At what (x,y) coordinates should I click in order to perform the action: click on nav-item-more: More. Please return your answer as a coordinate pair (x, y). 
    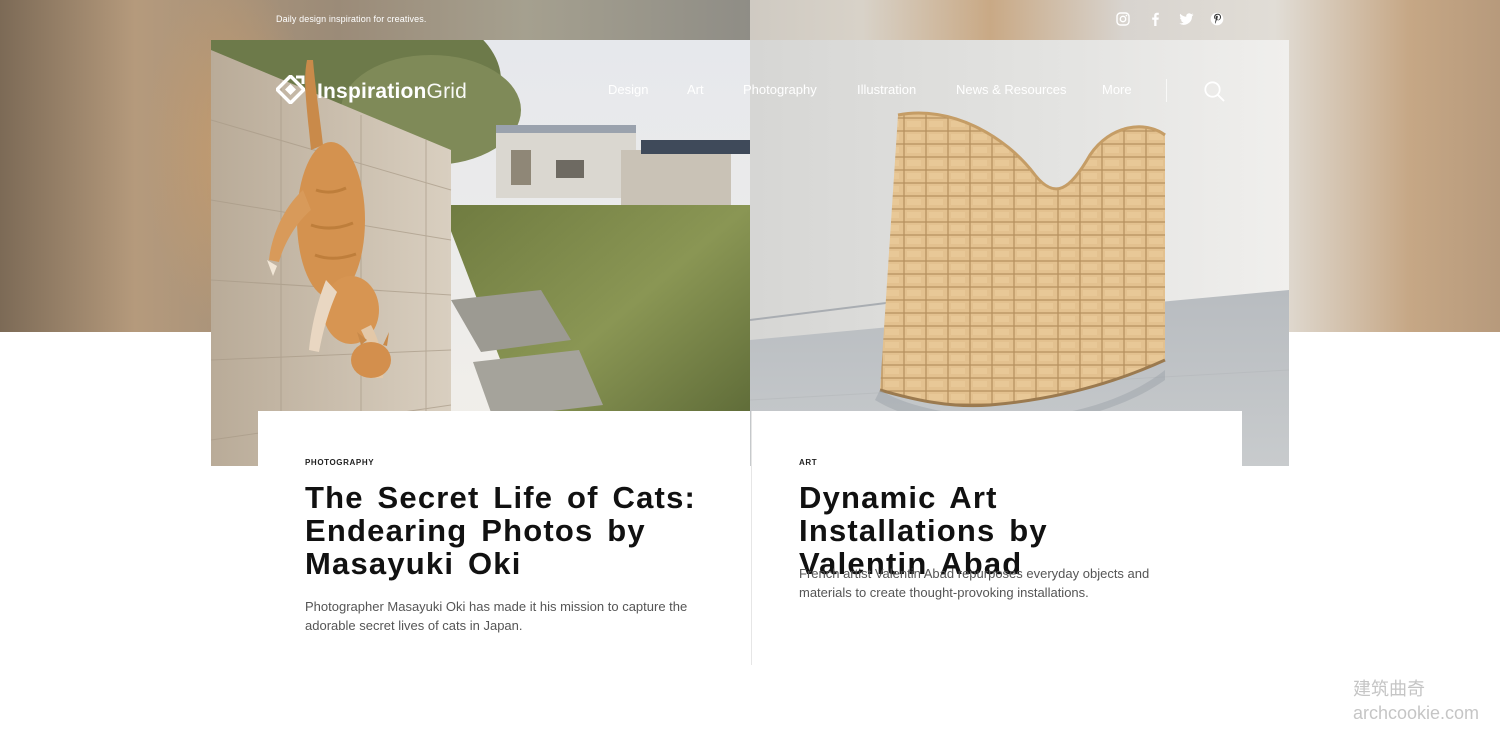
    Looking at the image, I should click on (1117, 89).